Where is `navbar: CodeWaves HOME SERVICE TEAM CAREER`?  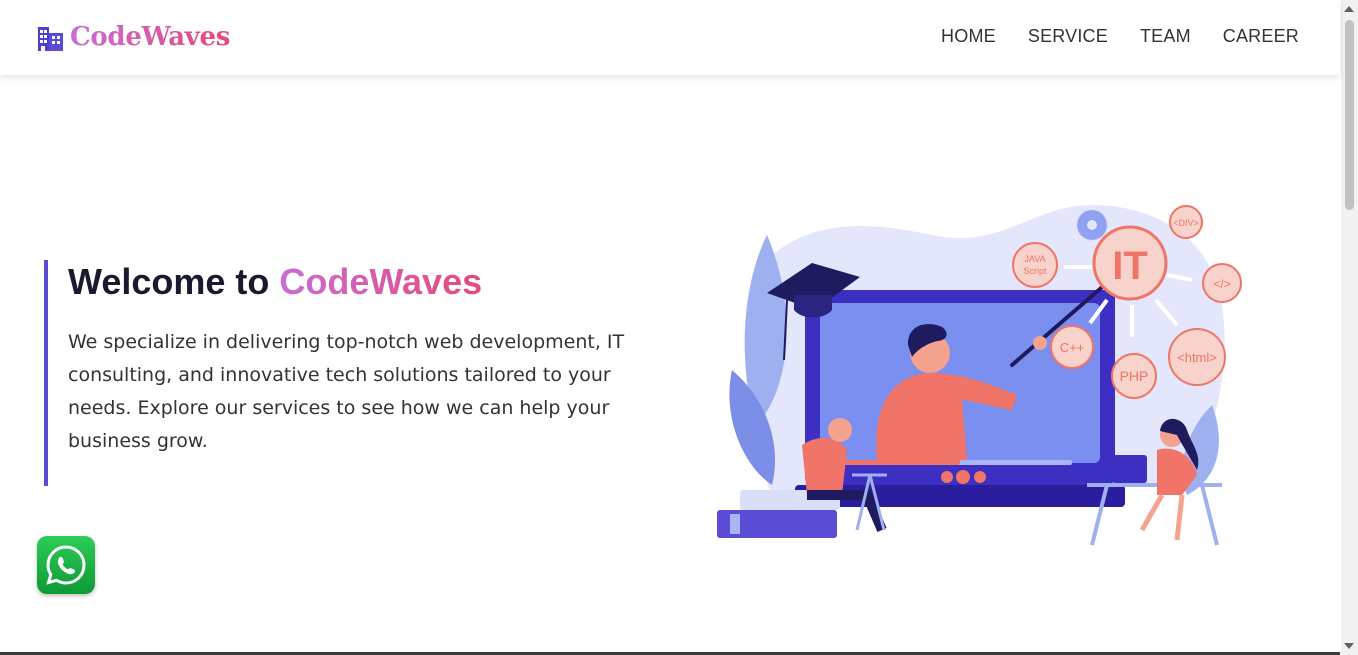 navbar: CodeWaves HOME SERVICE TEAM CAREER is located at coordinates (670, 37).